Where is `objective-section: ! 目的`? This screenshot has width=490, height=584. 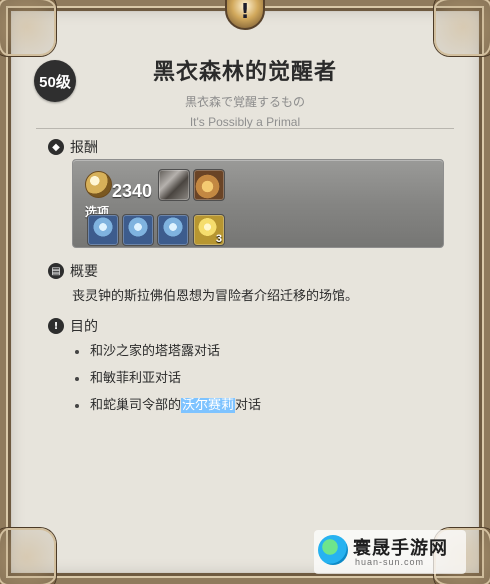
objective-section: ! 目的 is located at coordinates (251, 326).